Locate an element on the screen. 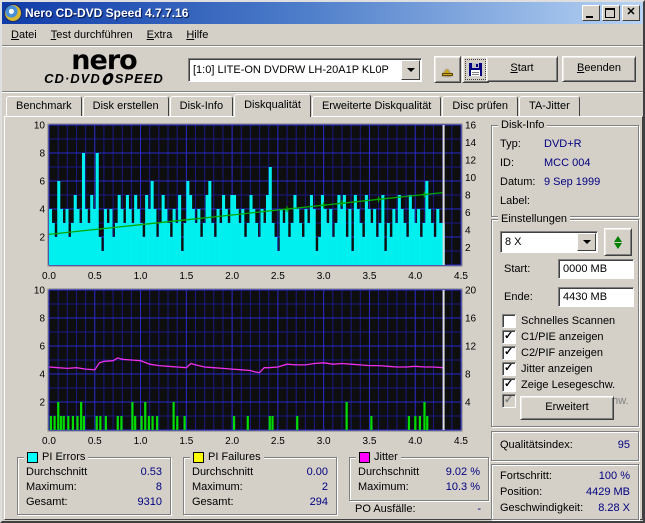 The width and height of the screenshot is (645, 523). menu-hilfe: Hilfe is located at coordinates (197, 35).